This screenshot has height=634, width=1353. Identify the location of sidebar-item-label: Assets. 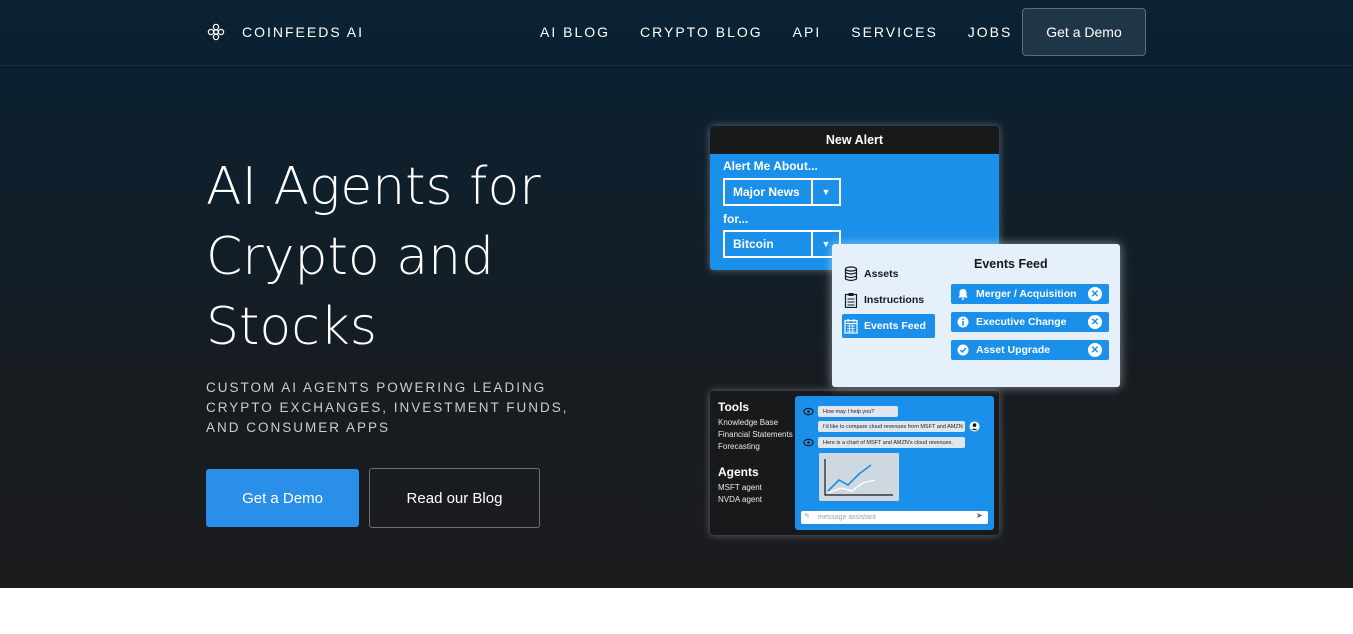
(881, 274).